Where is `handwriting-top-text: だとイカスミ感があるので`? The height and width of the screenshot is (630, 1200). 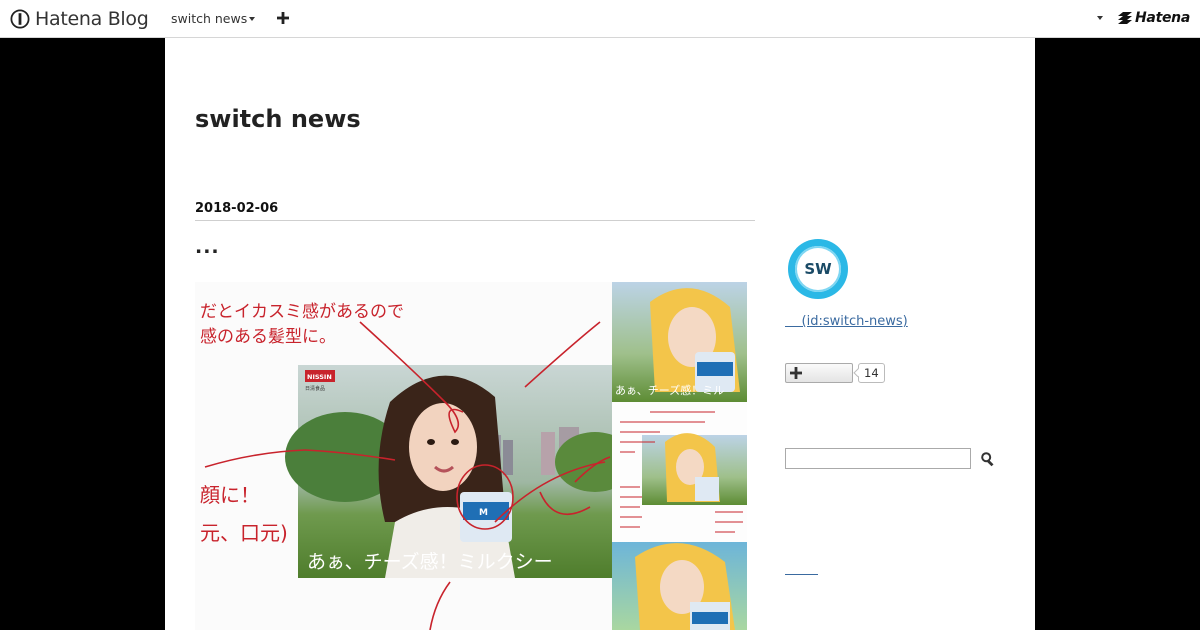
handwriting-top-text: だとイカスミ感があるので is located at coordinates (302, 312).